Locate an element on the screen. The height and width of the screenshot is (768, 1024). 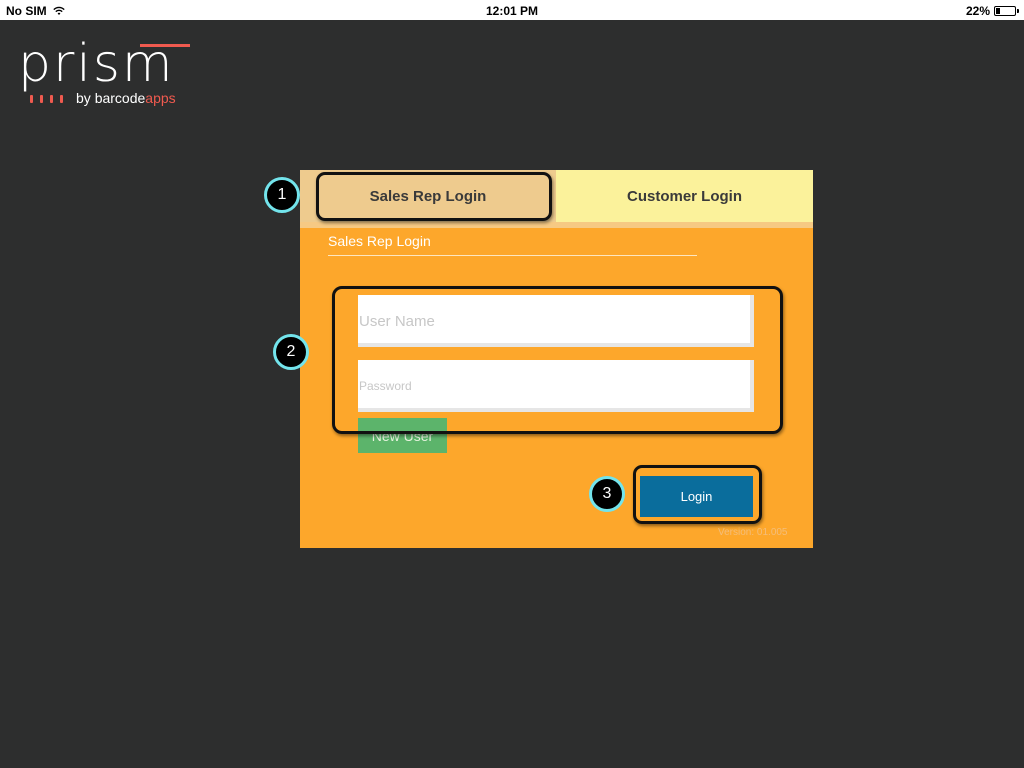
panel-title: Sales Rep Login is located at coordinates (379, 241).